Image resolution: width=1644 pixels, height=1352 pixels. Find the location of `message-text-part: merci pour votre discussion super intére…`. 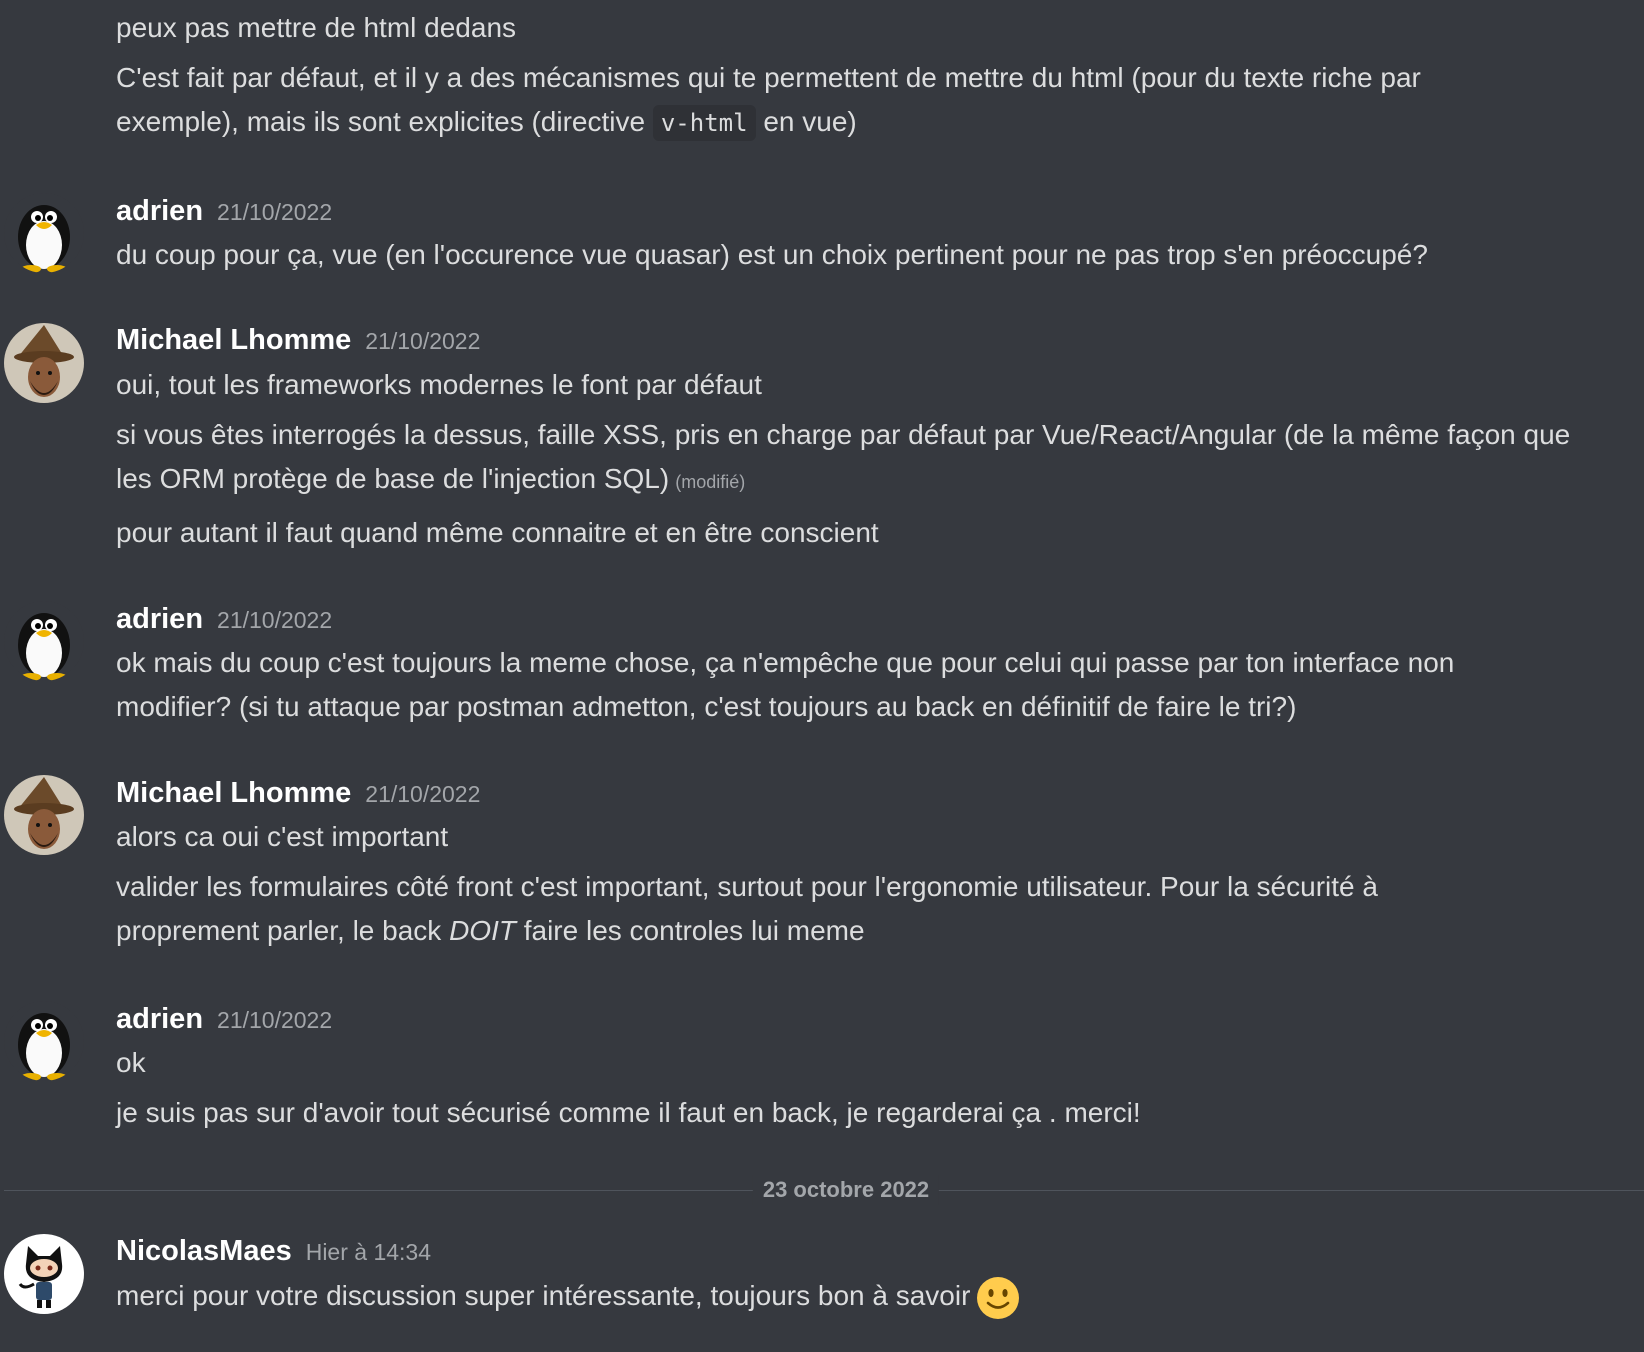

message-text-part: merci pour votre discussion super intére… is located at coordinates (543, 1295).